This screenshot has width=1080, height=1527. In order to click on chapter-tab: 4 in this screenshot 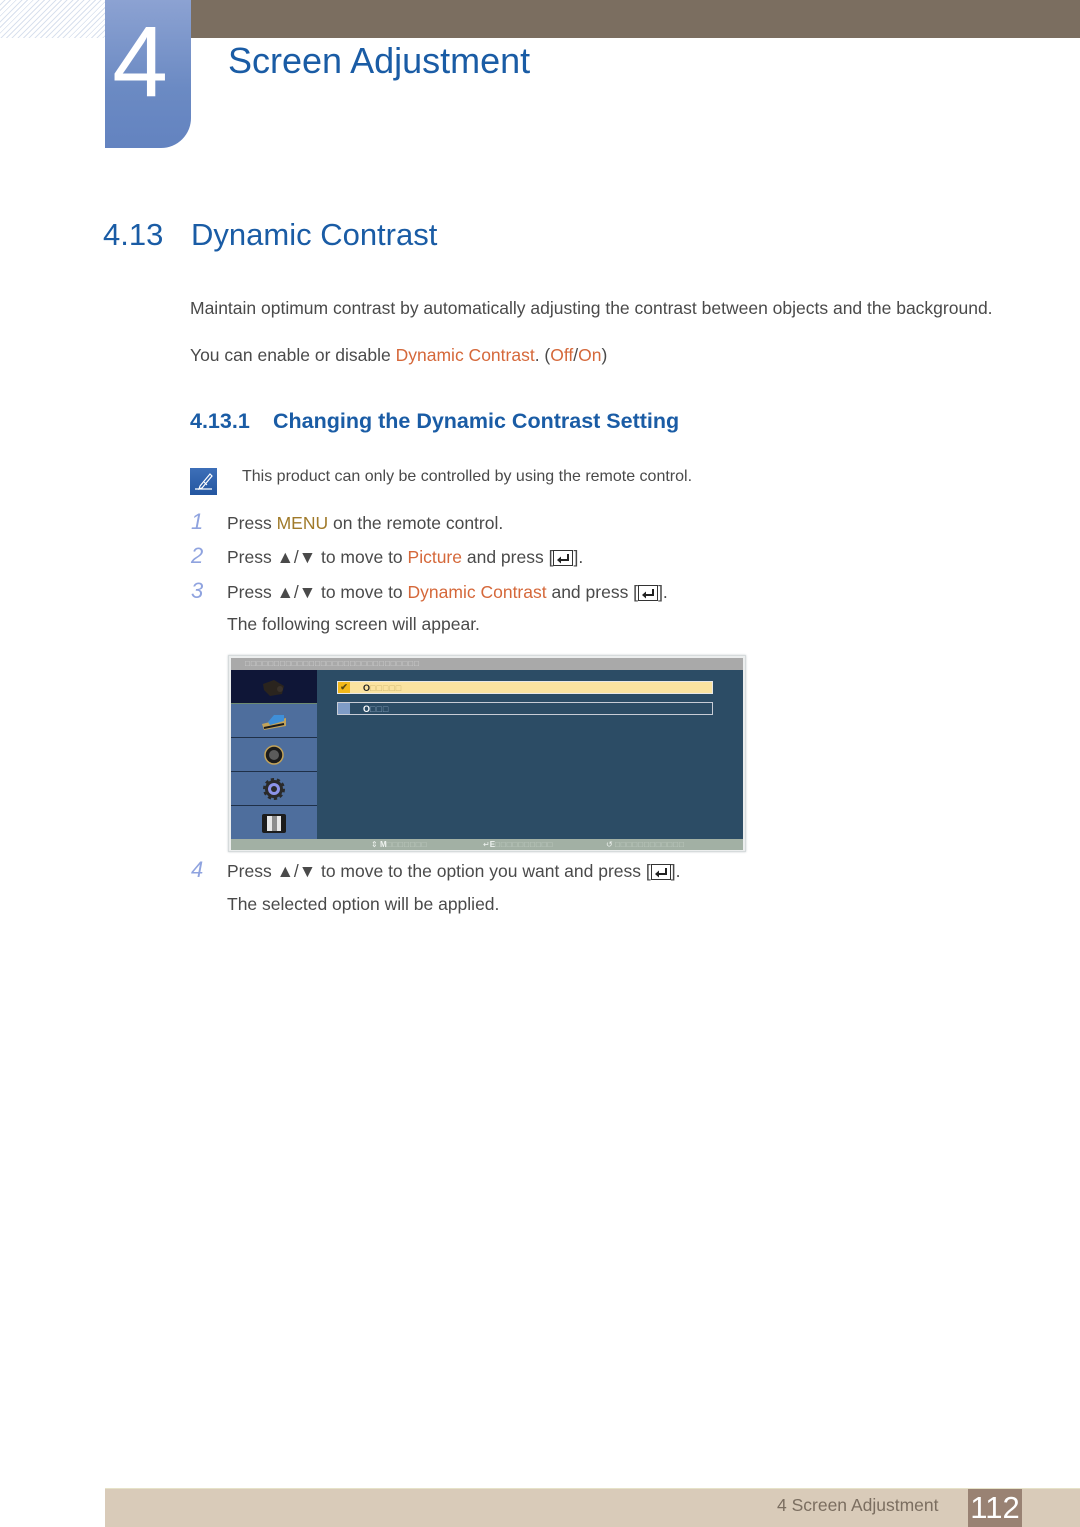, I will do `click(148, 74)`.